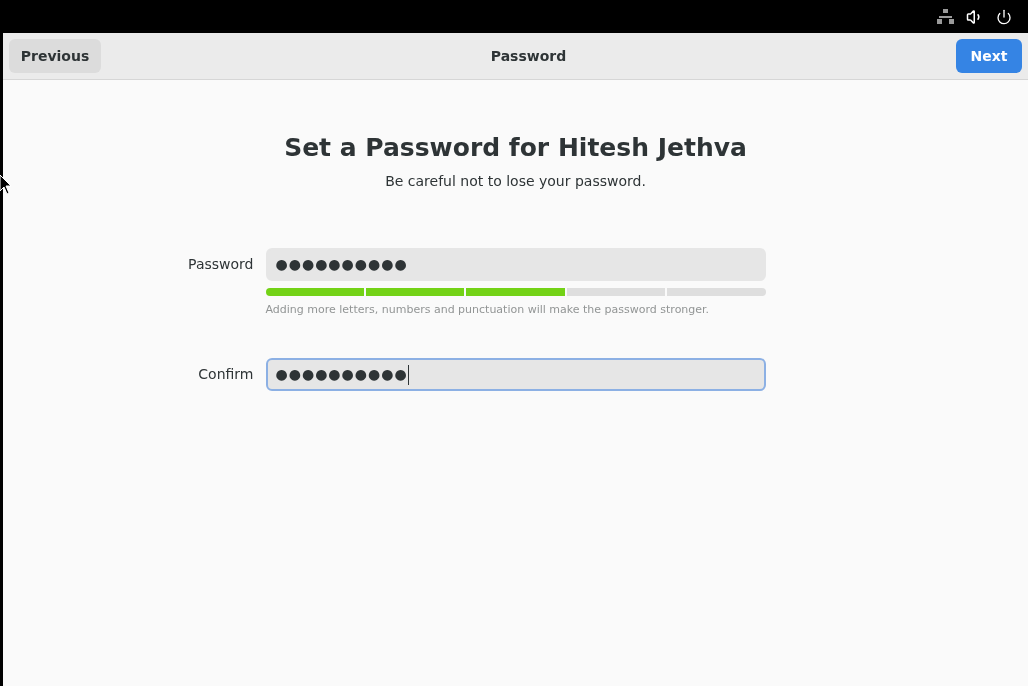 Image resolution: width=1028 pixels, height=686 pixels. Describe the element at coordinates (515, 148) in the screenshot. I see `page-heading: Set a Password for Hitesh Jethva` at that location.